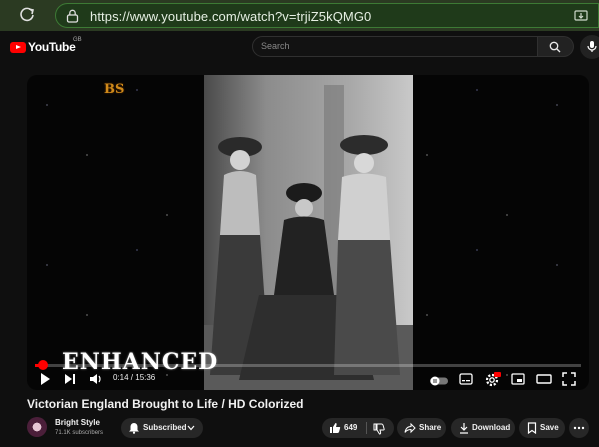 This screenshot has height=447, width=599. Describe the element at coordinates (466, 379) in the screenshot. I see `subtitles-icon` at that location.